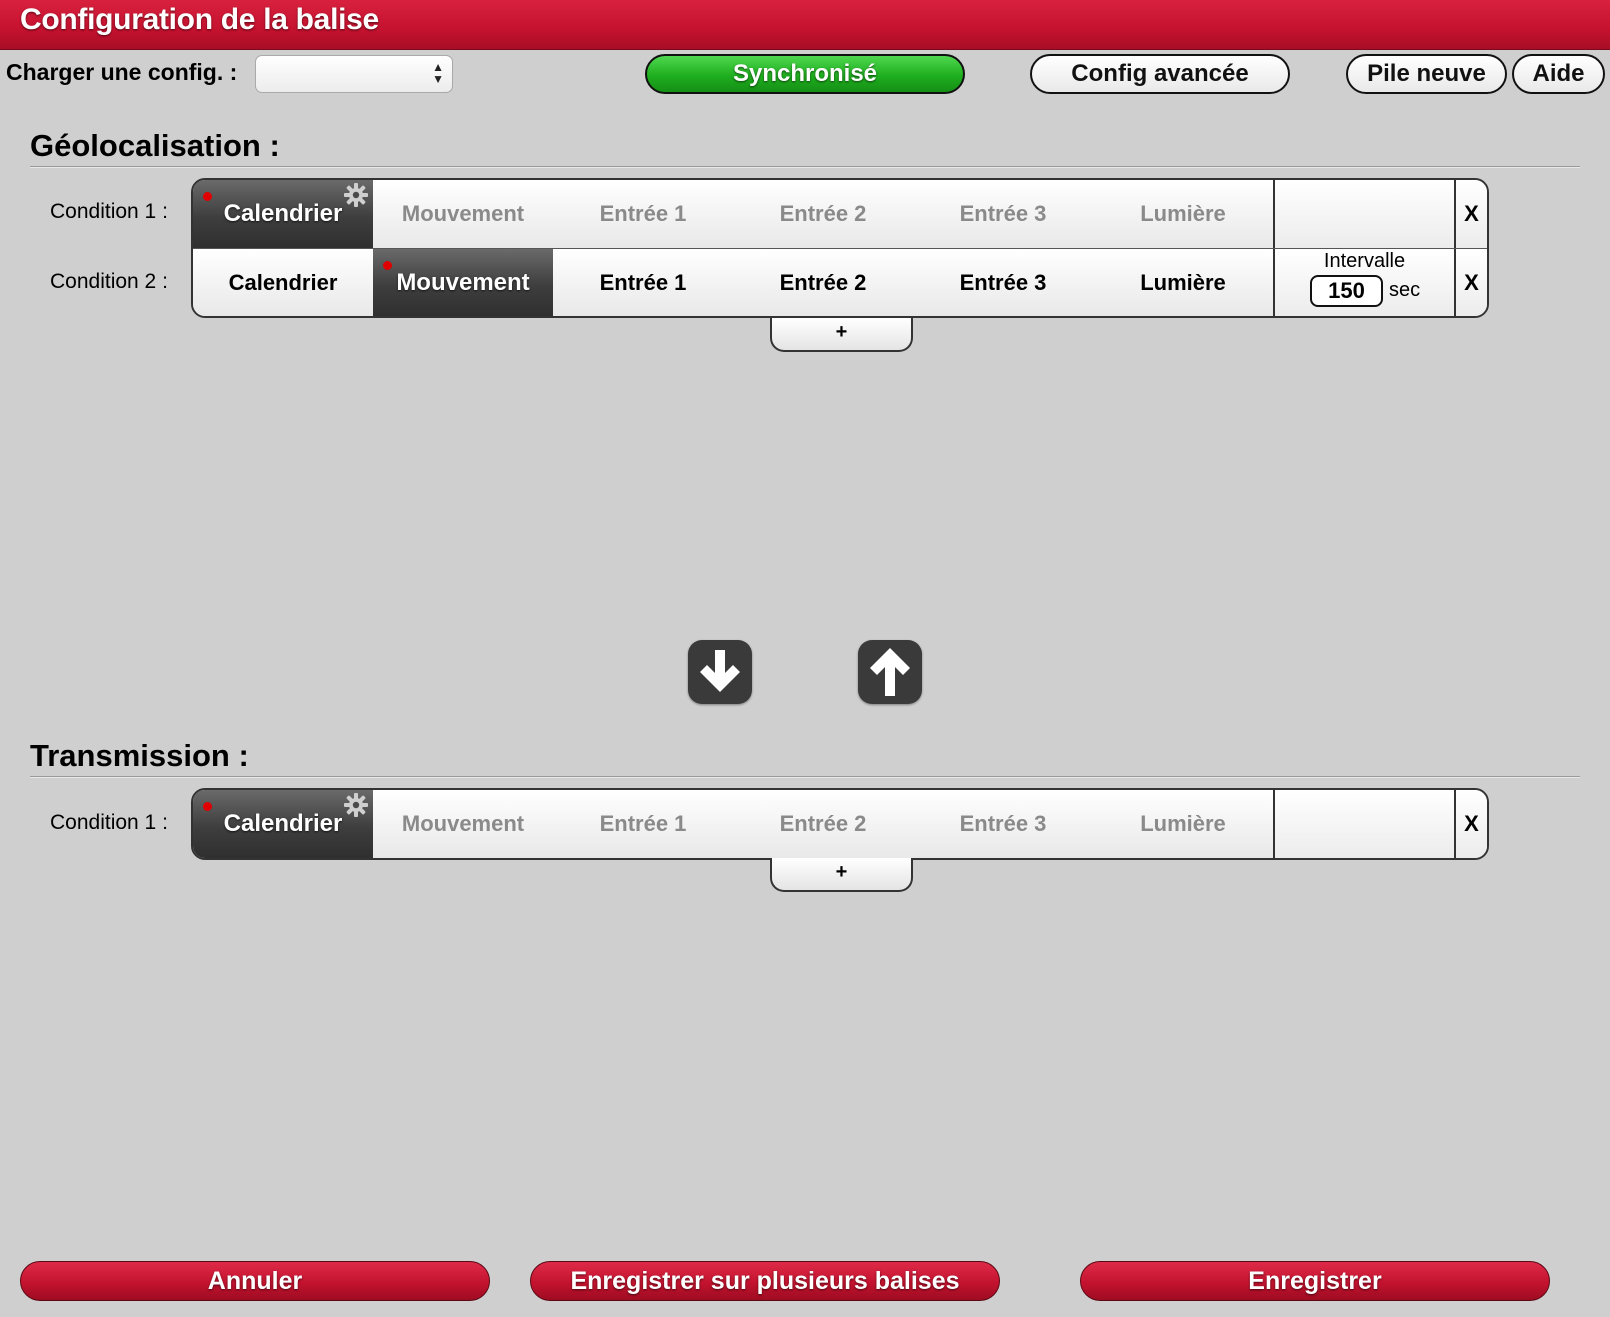 The height and width of the screenshot is (1317, 1610). What do you see at coordinates (1160, 74) in the screenshot?
I see `advanced-config-button: Config avancée` at bounding box center [1160, 74].